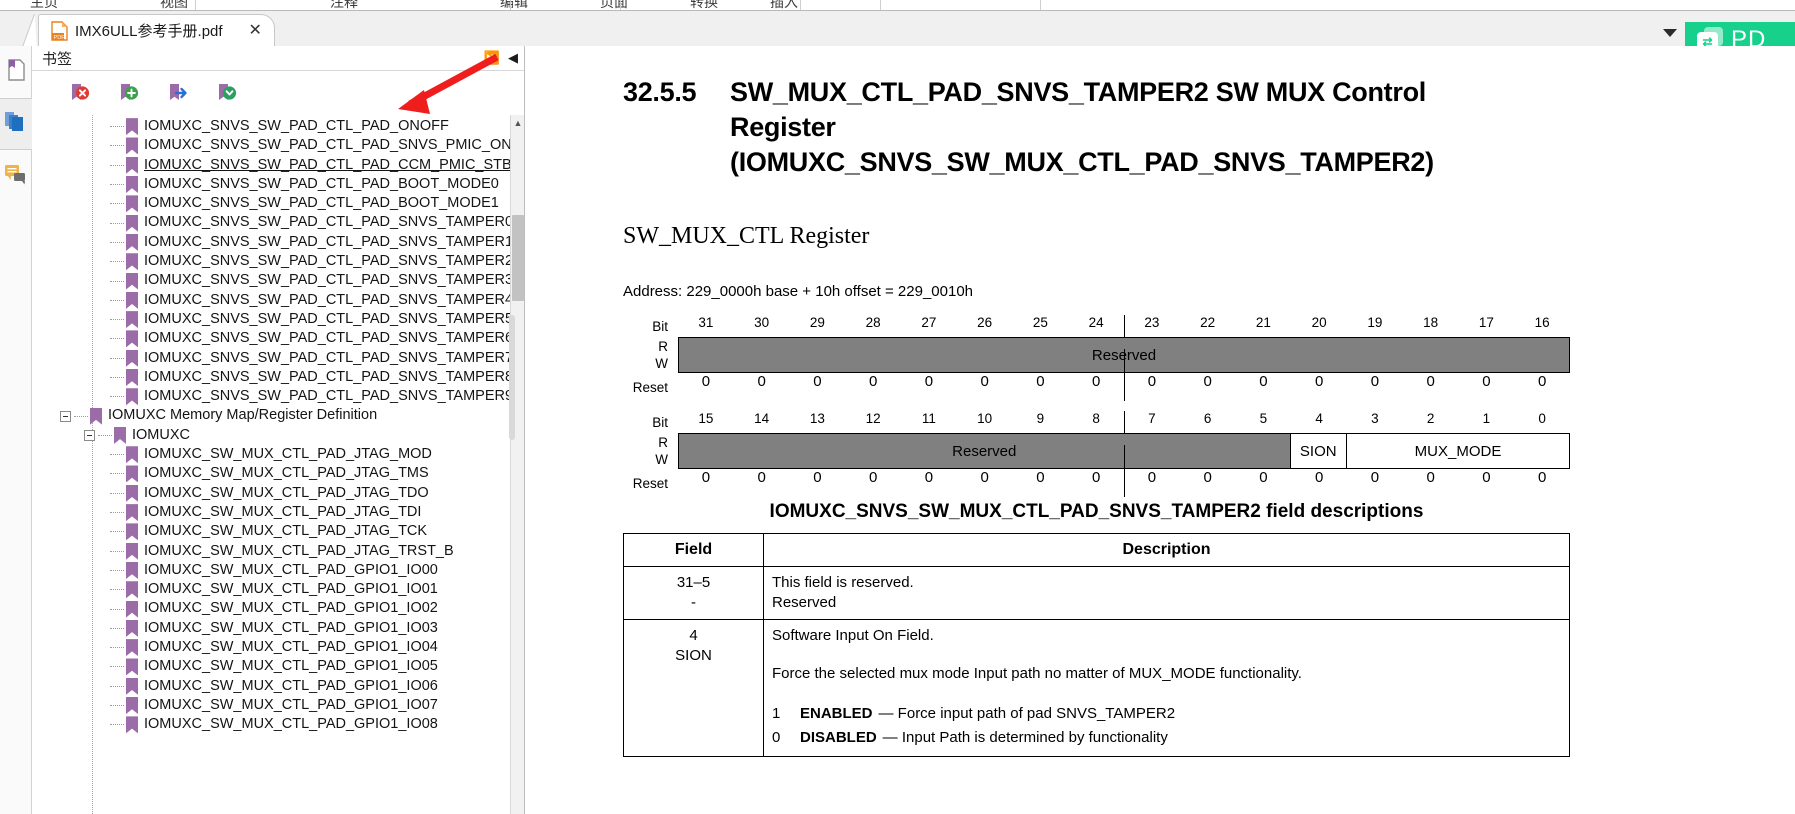 The height and width of the screenshot is (814, 1795). I want to click on bookmark-item-label: IOMUXC_SNVS_SW_PAD_CTL_PAD_SNVS_TAMPER6, so click(328, 338).